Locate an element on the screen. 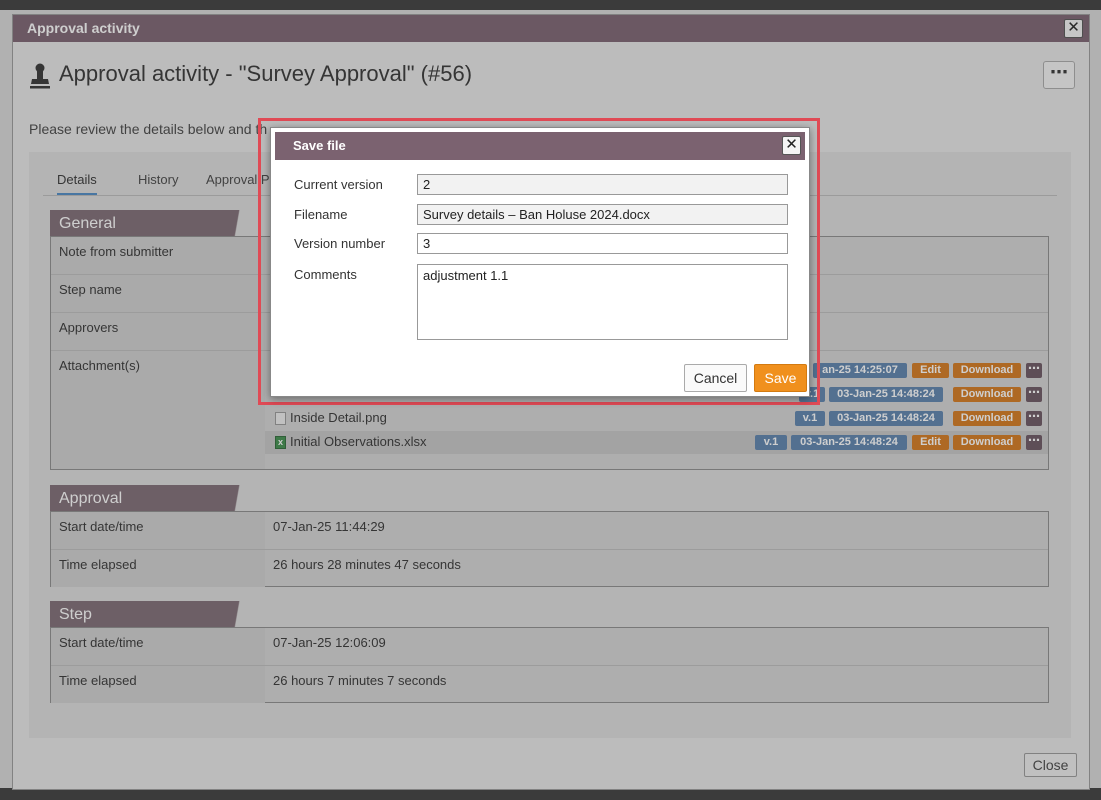  dialog-titlebar: Save file ✕ is located at coordinates (540, 146).